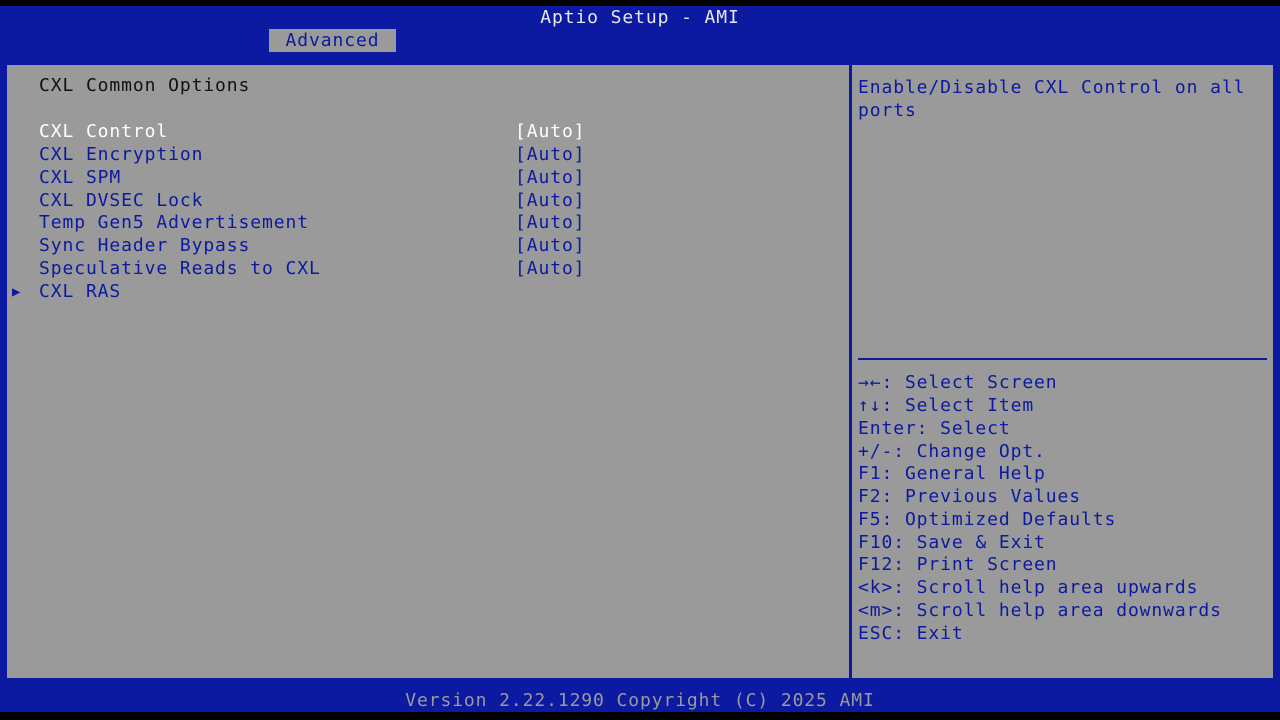 The height and width of the screenshot is (720, 1280). Describe the element at coordinates (911, 633) in the screenshot. I see `key-hint: ESC: Exit` at that location.